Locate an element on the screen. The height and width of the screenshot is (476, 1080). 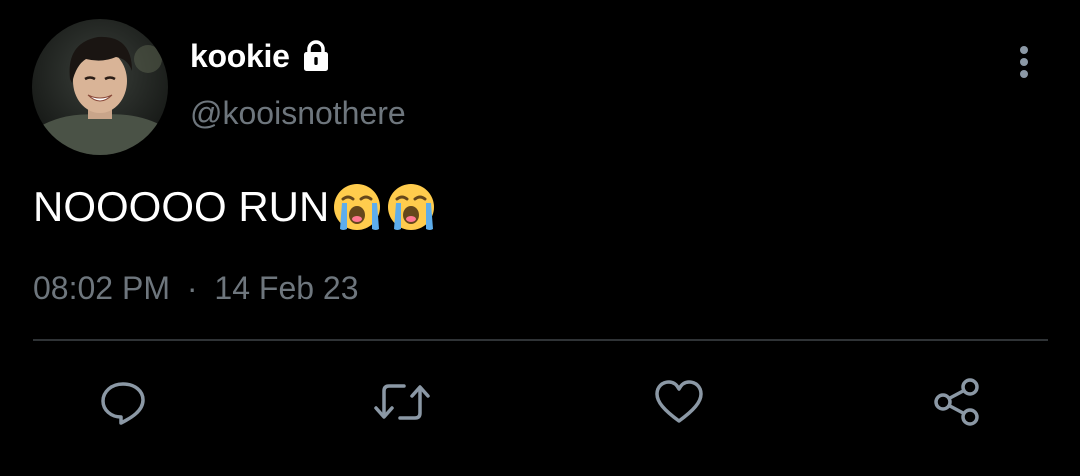
author-name-row: kookie is located at coordinates (262, 56).